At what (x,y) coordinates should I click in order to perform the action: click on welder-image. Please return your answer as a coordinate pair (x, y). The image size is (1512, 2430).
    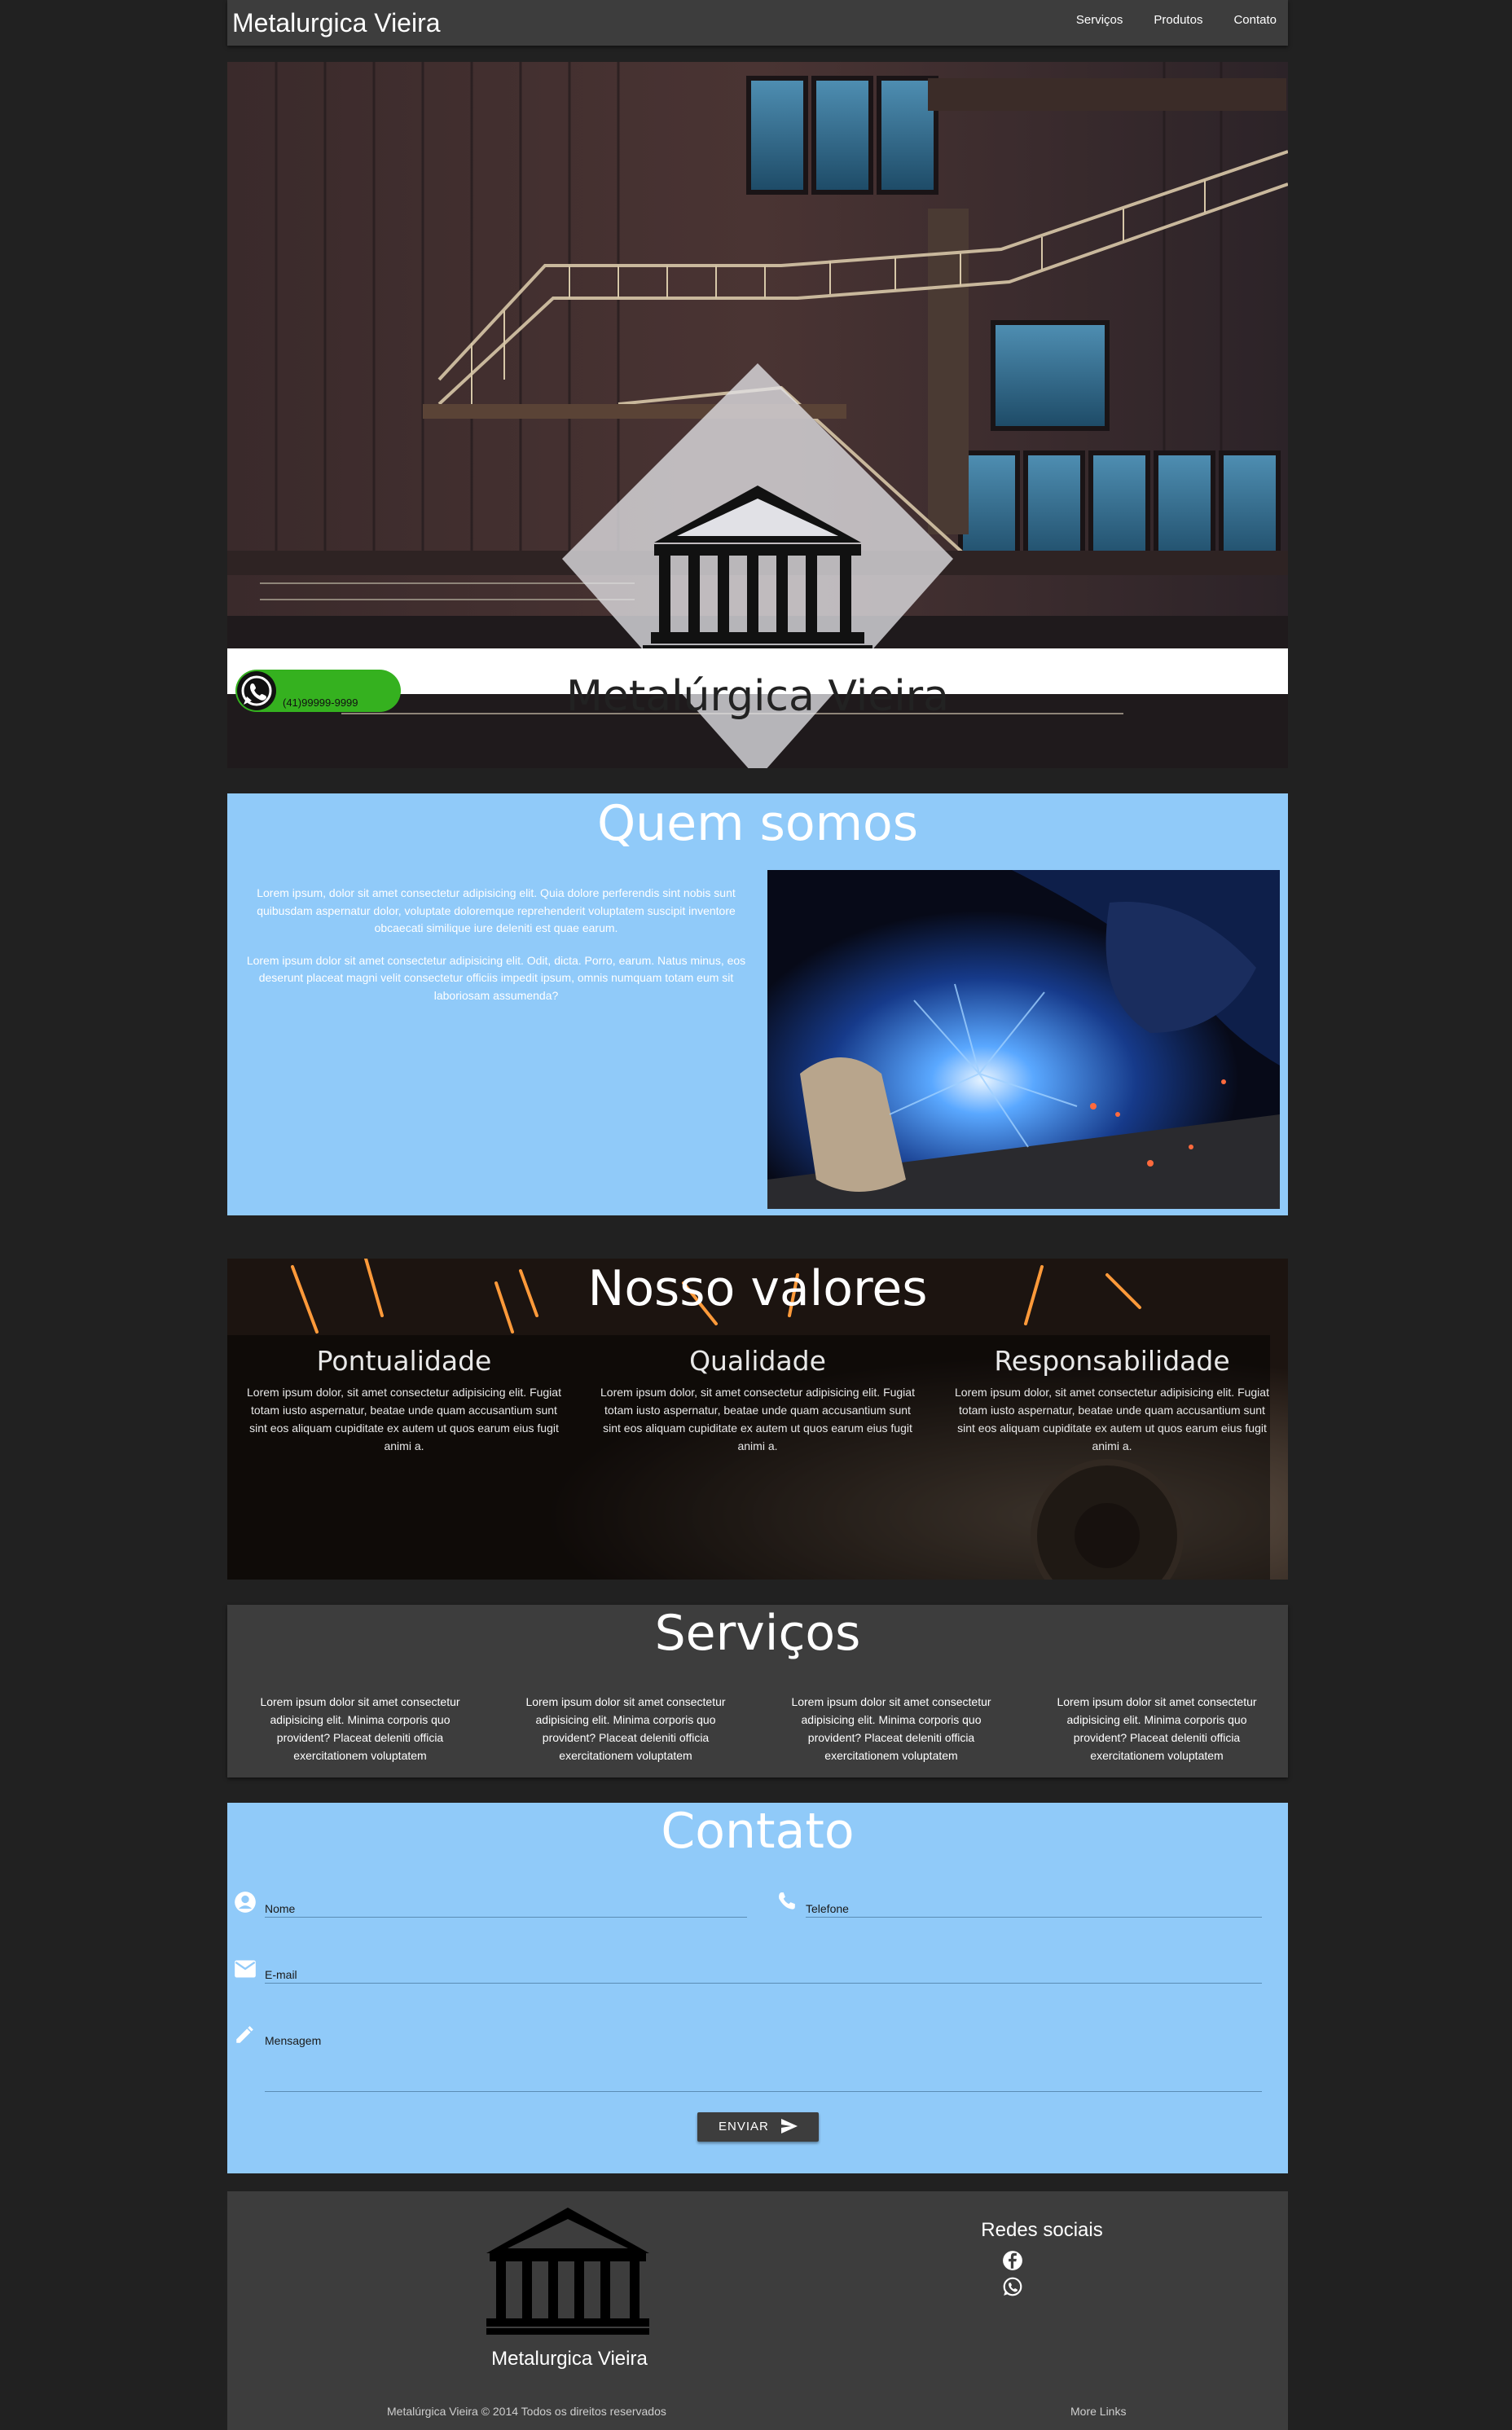
    Looking at the image, I should click on (1023, 1039).